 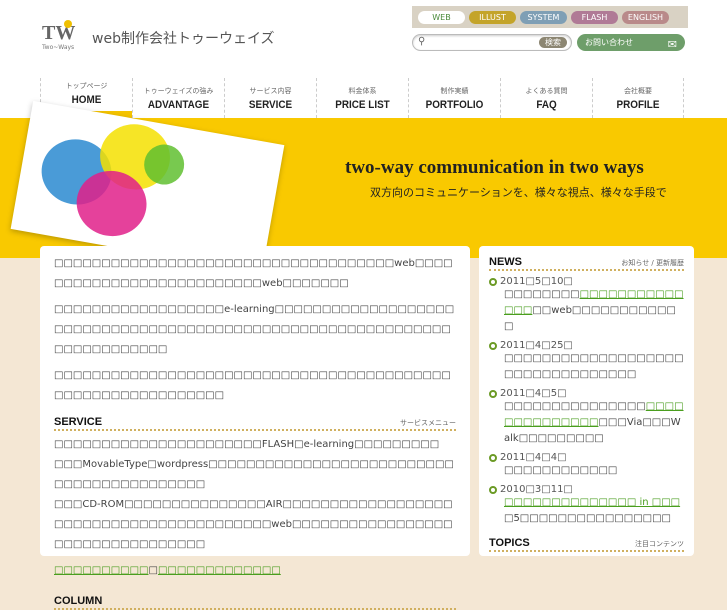 I want to click on nav-en: FAQ, so click(x=546, y=105).